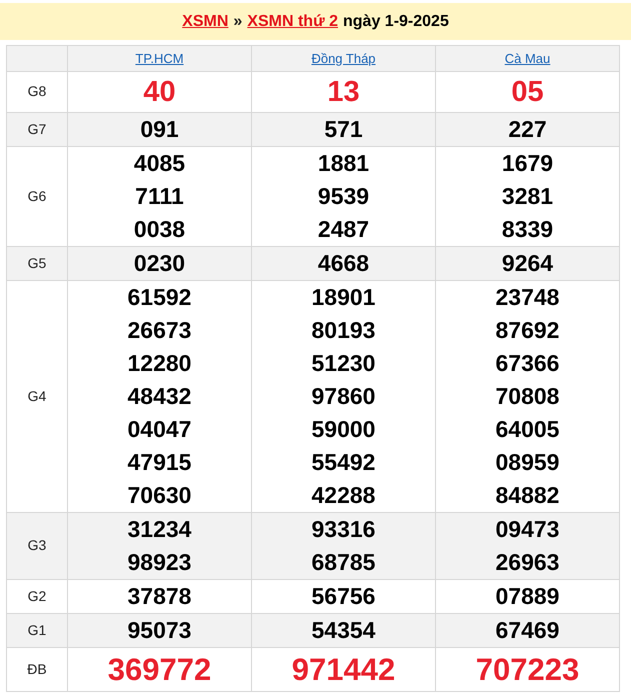 This screenshot has width=631, height=695. I want to click on prize-label: G4, so click(37, 396).